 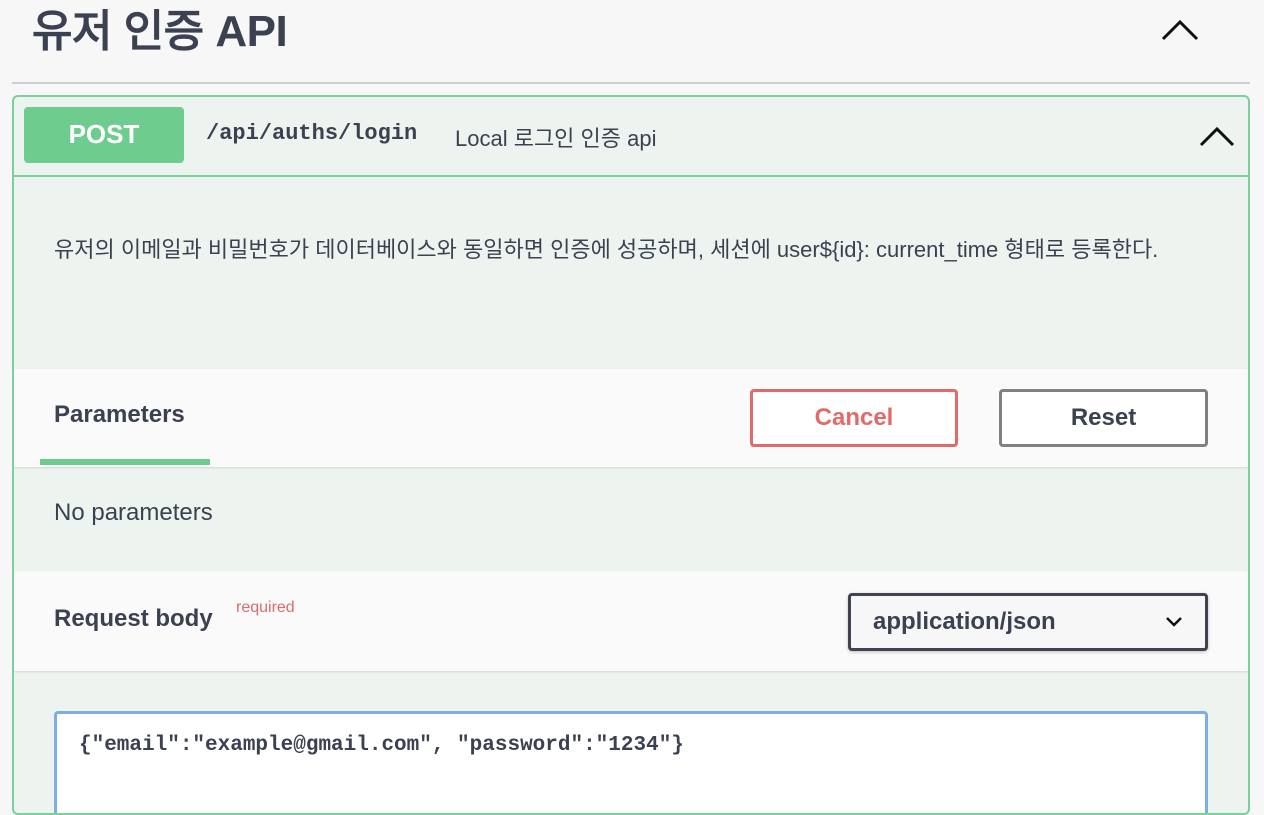 I want to click on tab-parameters: Parameters, so click(x=119, y=415).